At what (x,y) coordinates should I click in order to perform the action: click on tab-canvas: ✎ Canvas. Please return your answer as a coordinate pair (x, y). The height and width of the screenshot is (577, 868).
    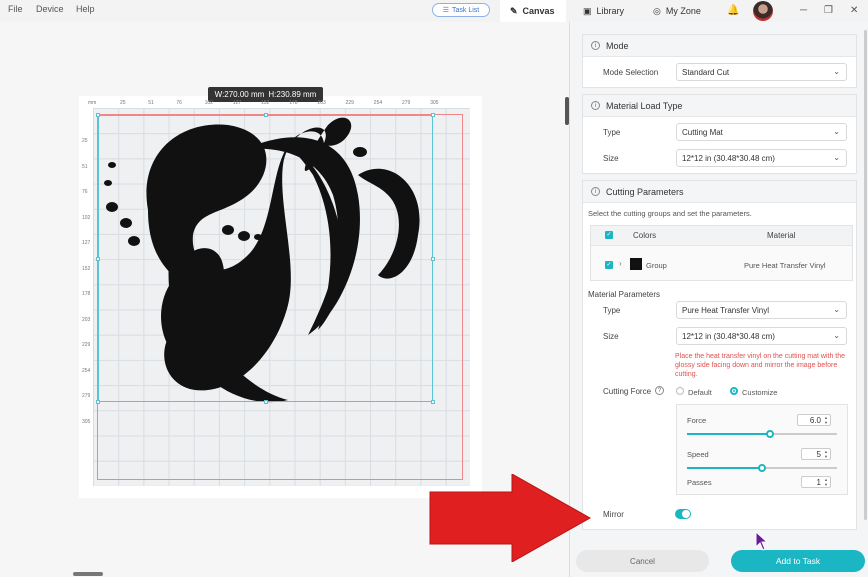
    Looking at the image, I should click on (533, 11).